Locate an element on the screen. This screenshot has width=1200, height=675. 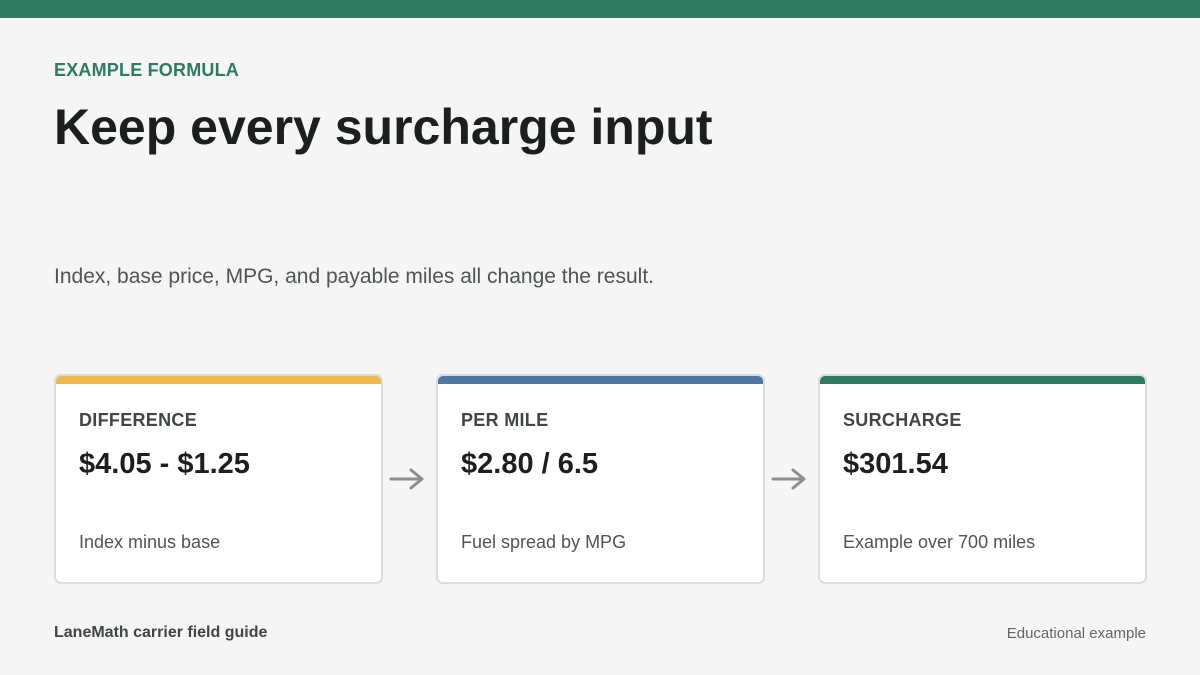
card-difference-label: DIFFERENCE is located at coordinates (138, 420).